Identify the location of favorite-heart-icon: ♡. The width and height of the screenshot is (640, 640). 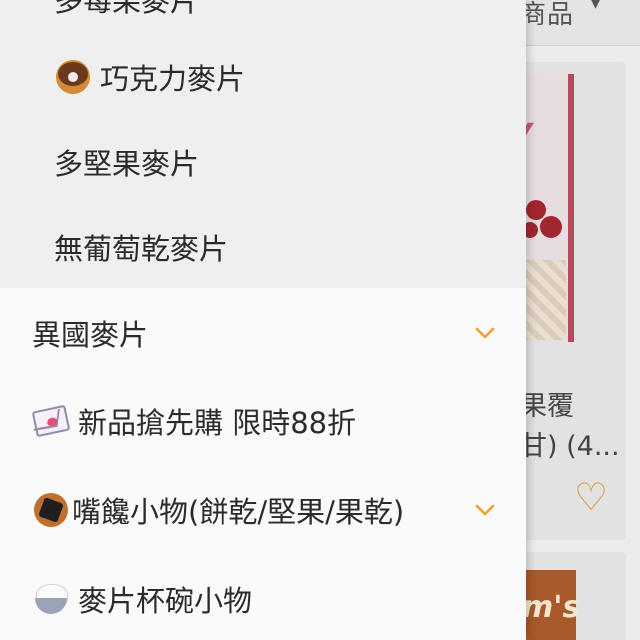
(591, 497).